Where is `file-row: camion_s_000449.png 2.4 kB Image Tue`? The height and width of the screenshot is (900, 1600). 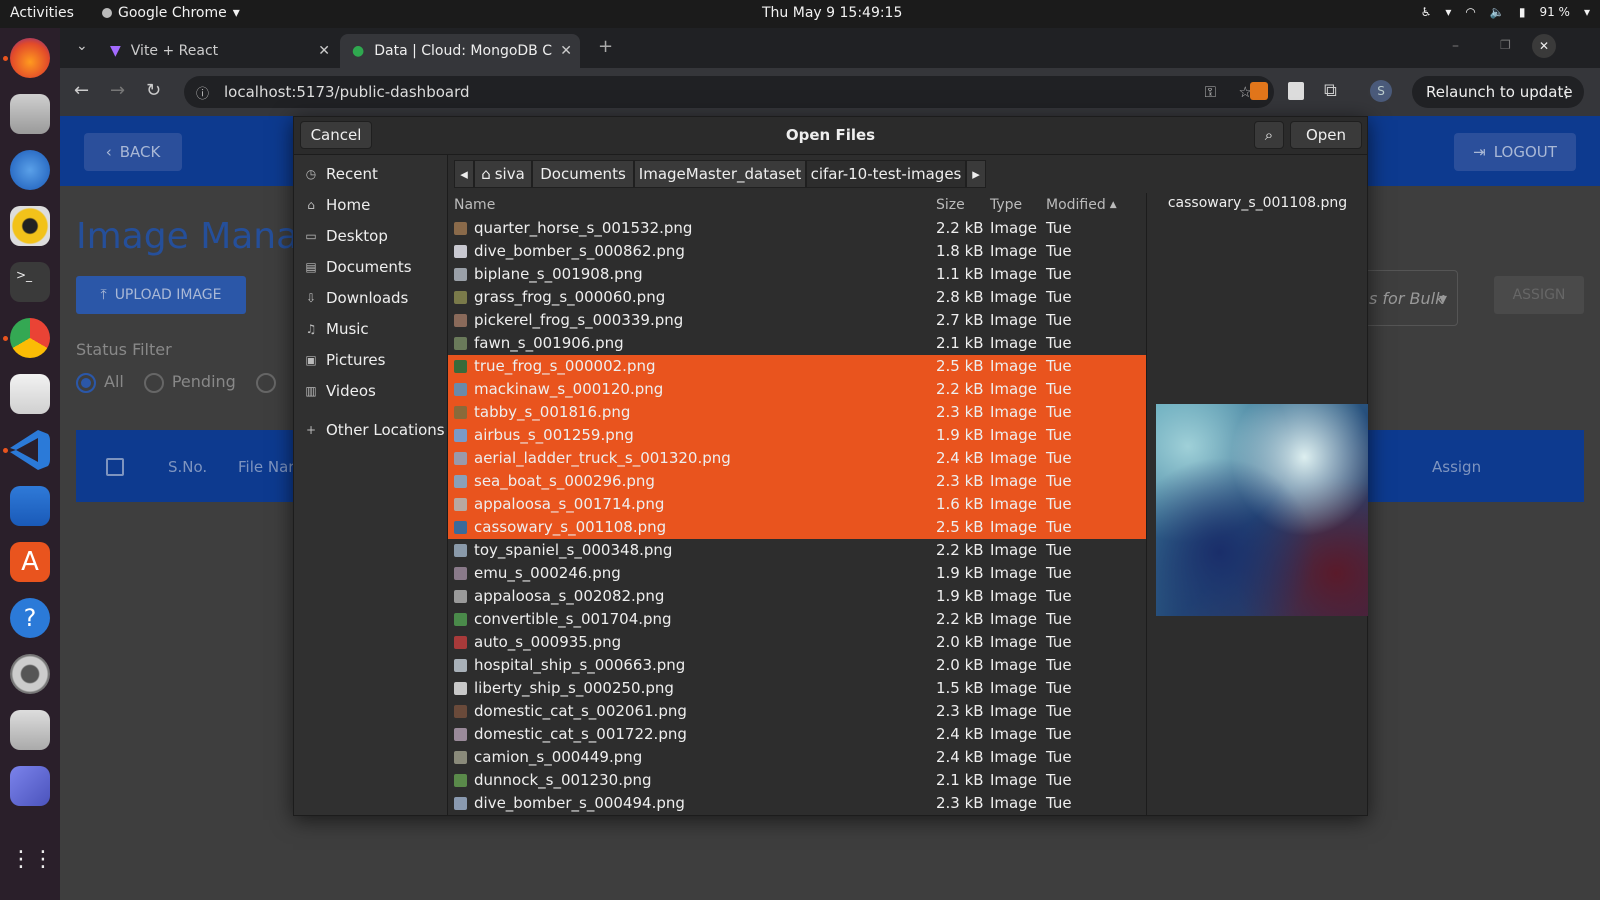 file-row: camion_s_000449.png 2.4 kB Image Tue is located at coordinates (797, 757).